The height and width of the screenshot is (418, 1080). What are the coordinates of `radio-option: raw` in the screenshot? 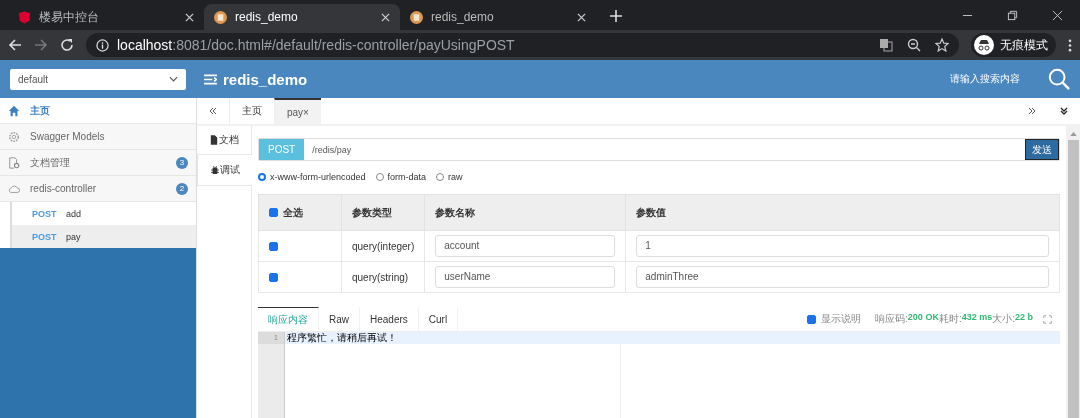 It's located at (449, 177).